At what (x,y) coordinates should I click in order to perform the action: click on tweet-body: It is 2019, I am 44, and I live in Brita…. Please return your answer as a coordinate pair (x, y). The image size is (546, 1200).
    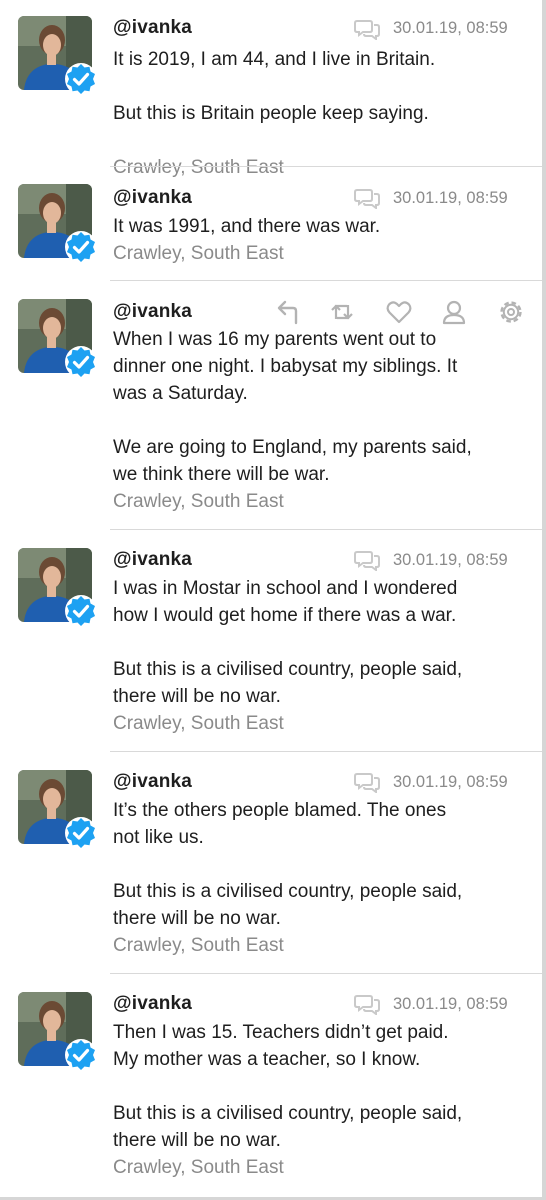
    Looking at the image, I should click on (323, 113).